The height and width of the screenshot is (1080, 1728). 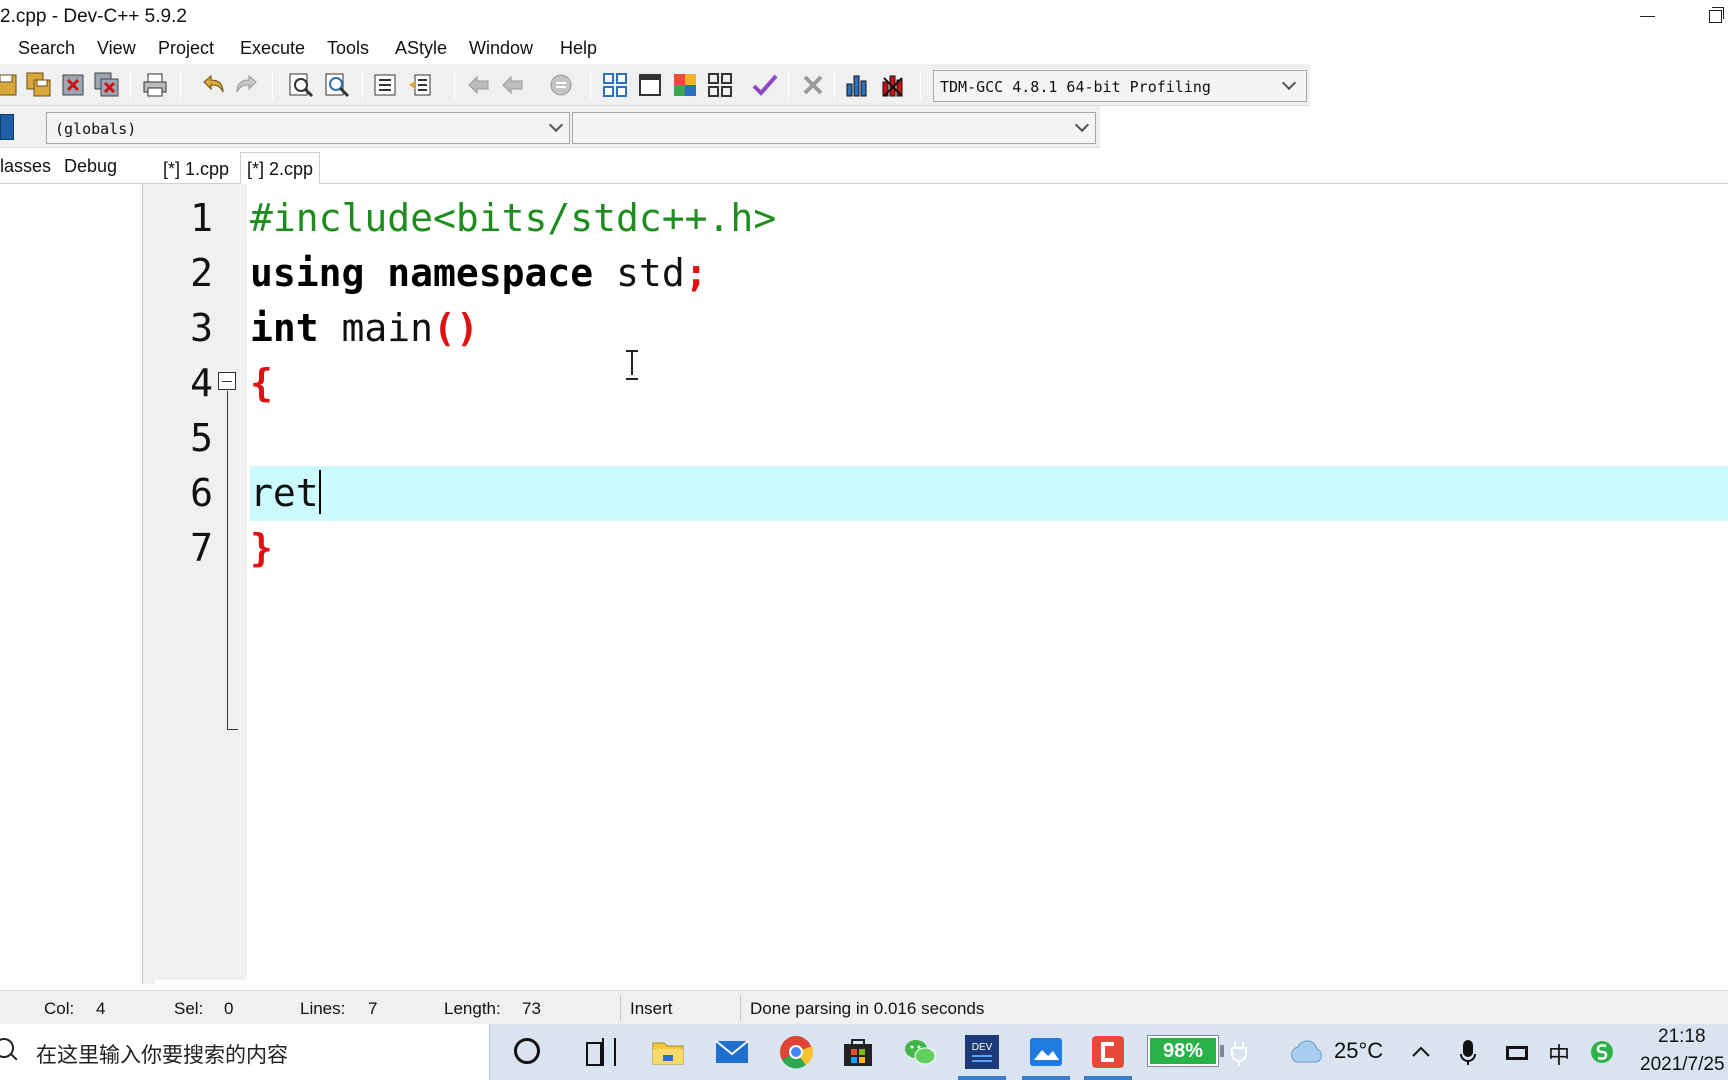 What do you see at coordinates (1306, 1052) in the screenshot?
I see `weather-cloud-icon` at bounding box center [1306, 1052].